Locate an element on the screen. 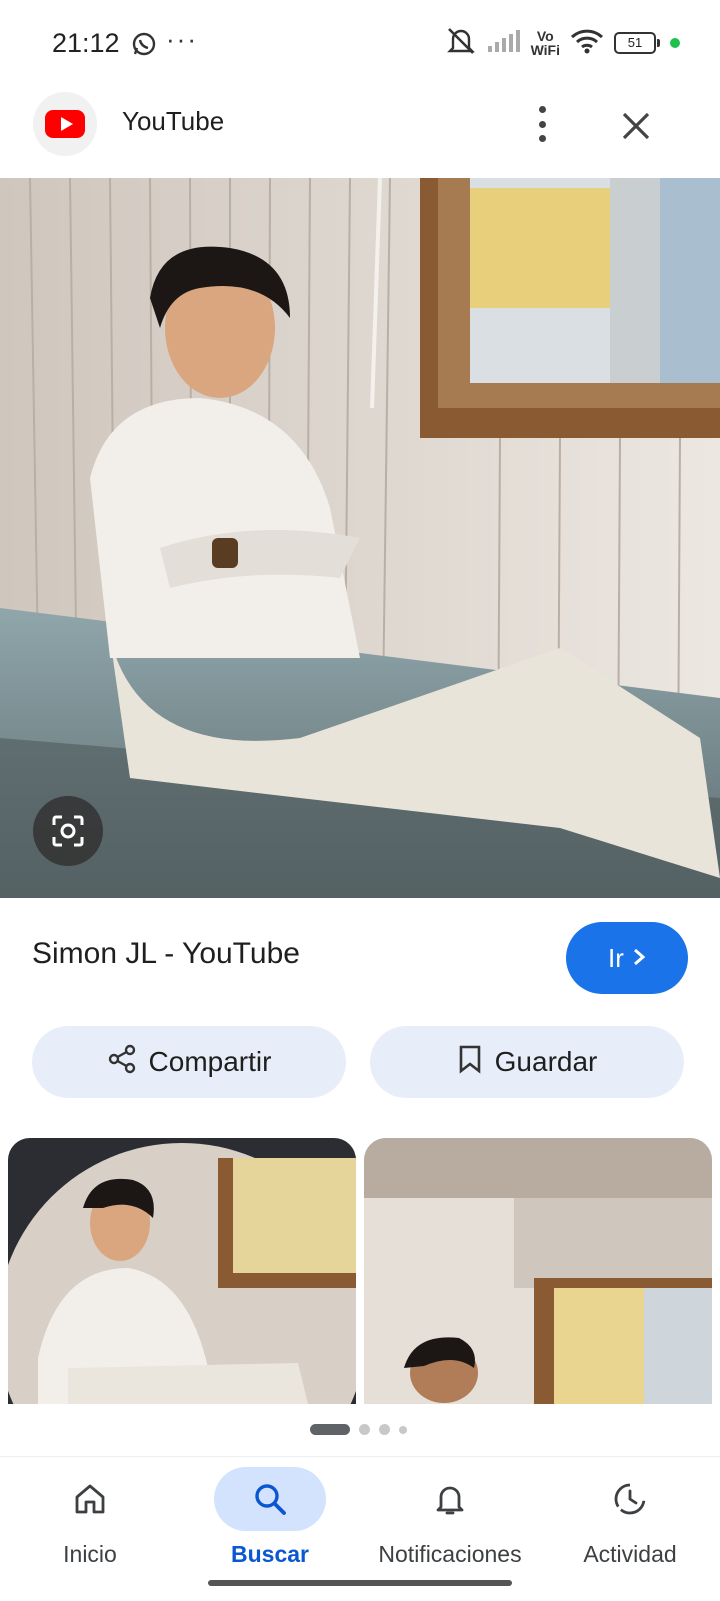  go-button: Ir is located at coordinates (627, 958).